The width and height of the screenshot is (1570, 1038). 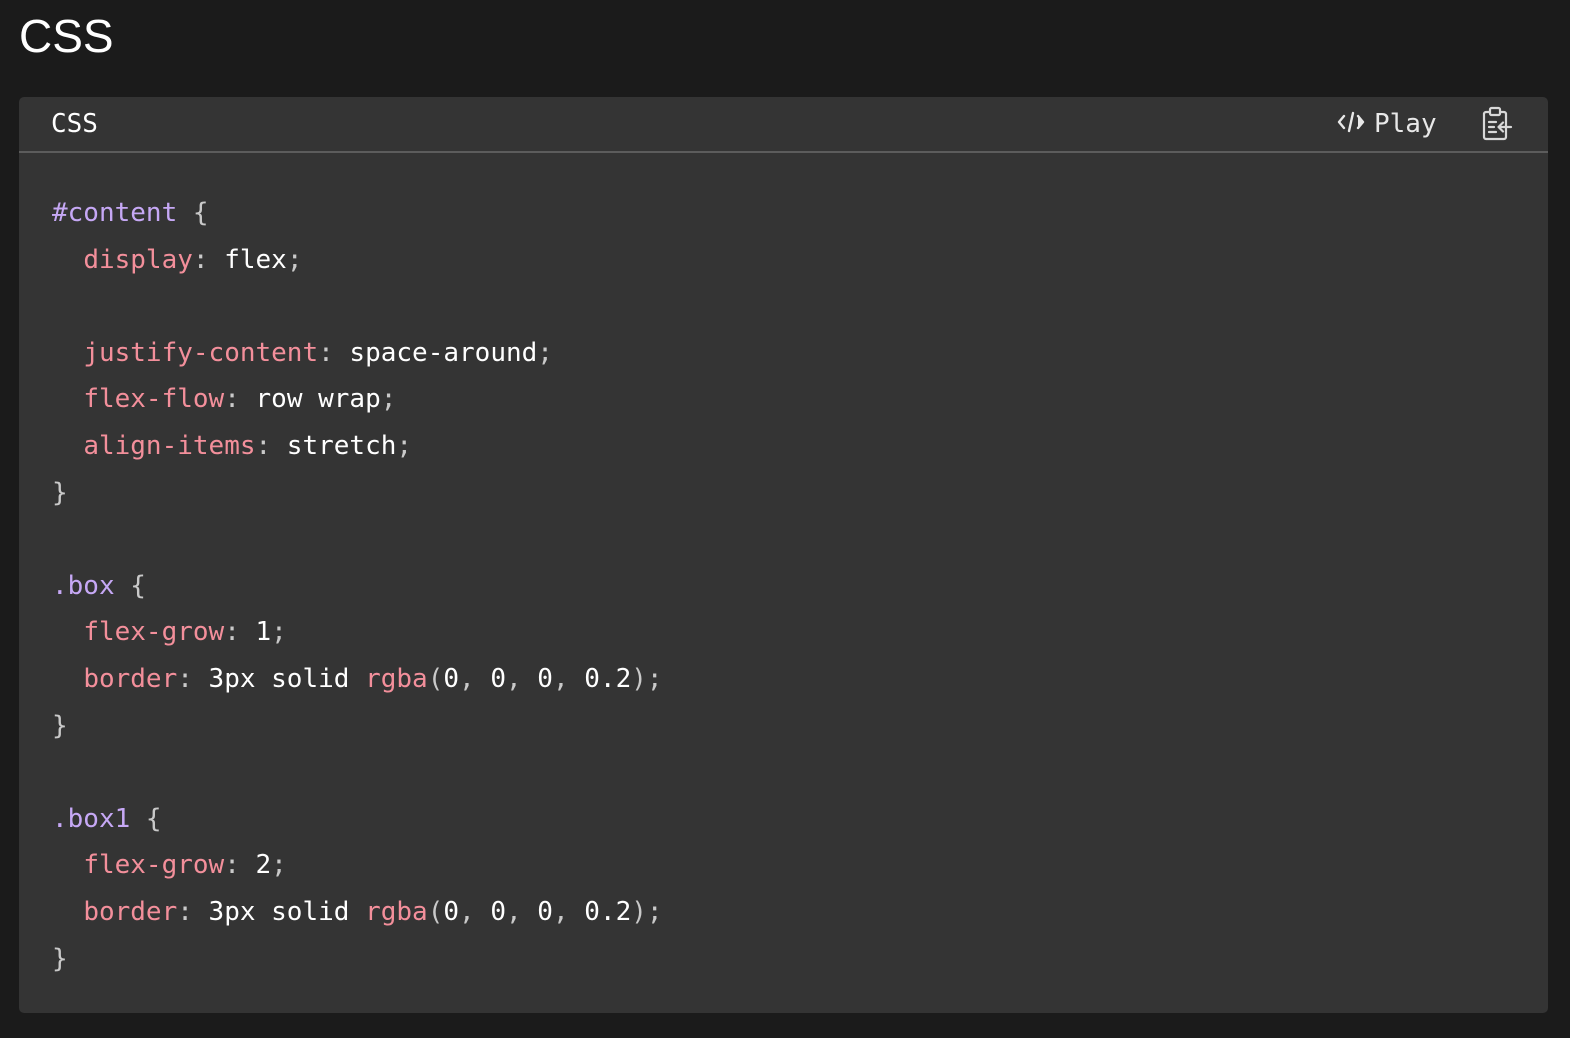 What do you see at coordinates (83, 585) in the screenshot?
I see `code-selector: .box` at bounding box center [83, 585].